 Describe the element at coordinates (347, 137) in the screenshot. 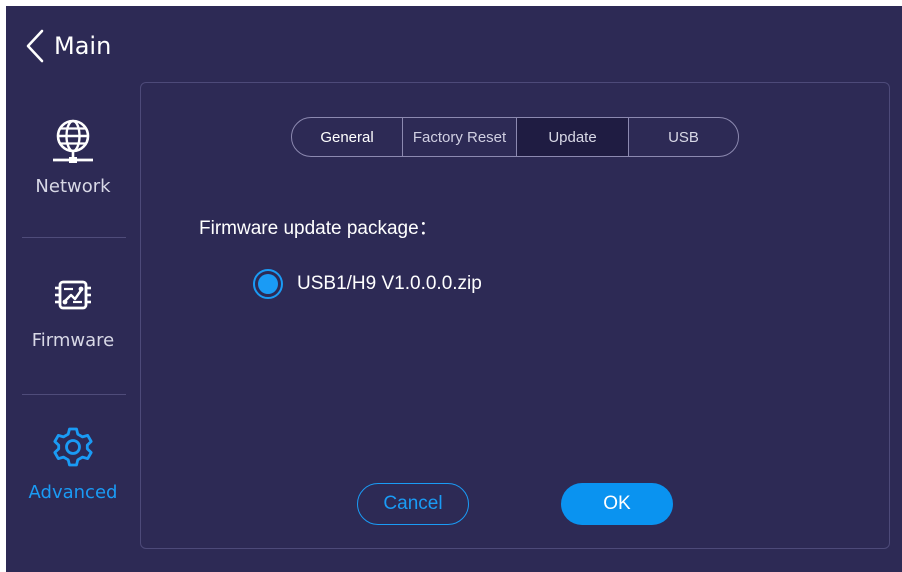

I see `tab-general: General` at that location.